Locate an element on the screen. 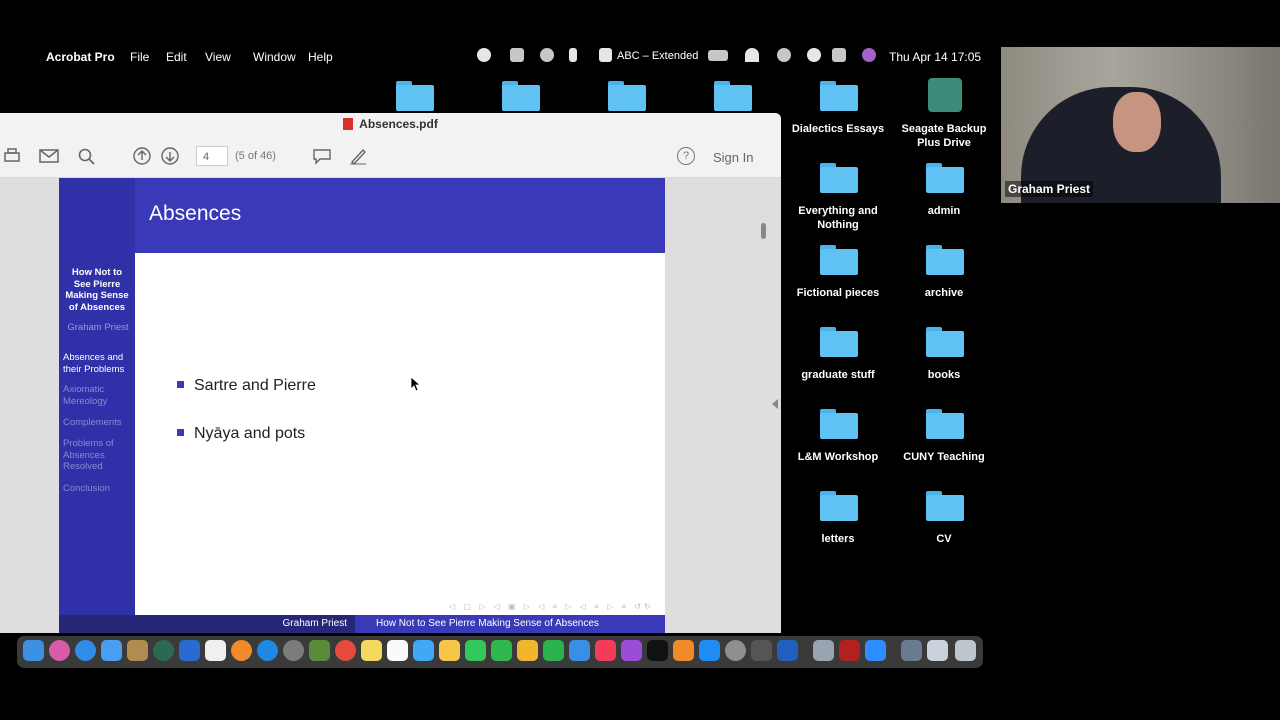 The height and width of the screenshot is (720, 1280). sidebar-section-problems-resolved: Problems of Absences Resolved is located at coordinates (93, 455).